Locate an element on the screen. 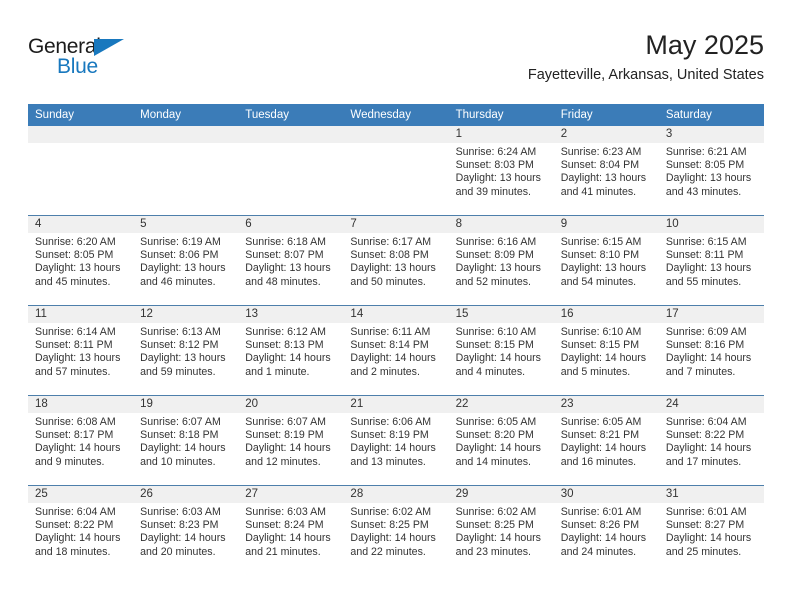  day-detail-line: Sunrise: 6:05 AM is located at coordinates (601, 422).